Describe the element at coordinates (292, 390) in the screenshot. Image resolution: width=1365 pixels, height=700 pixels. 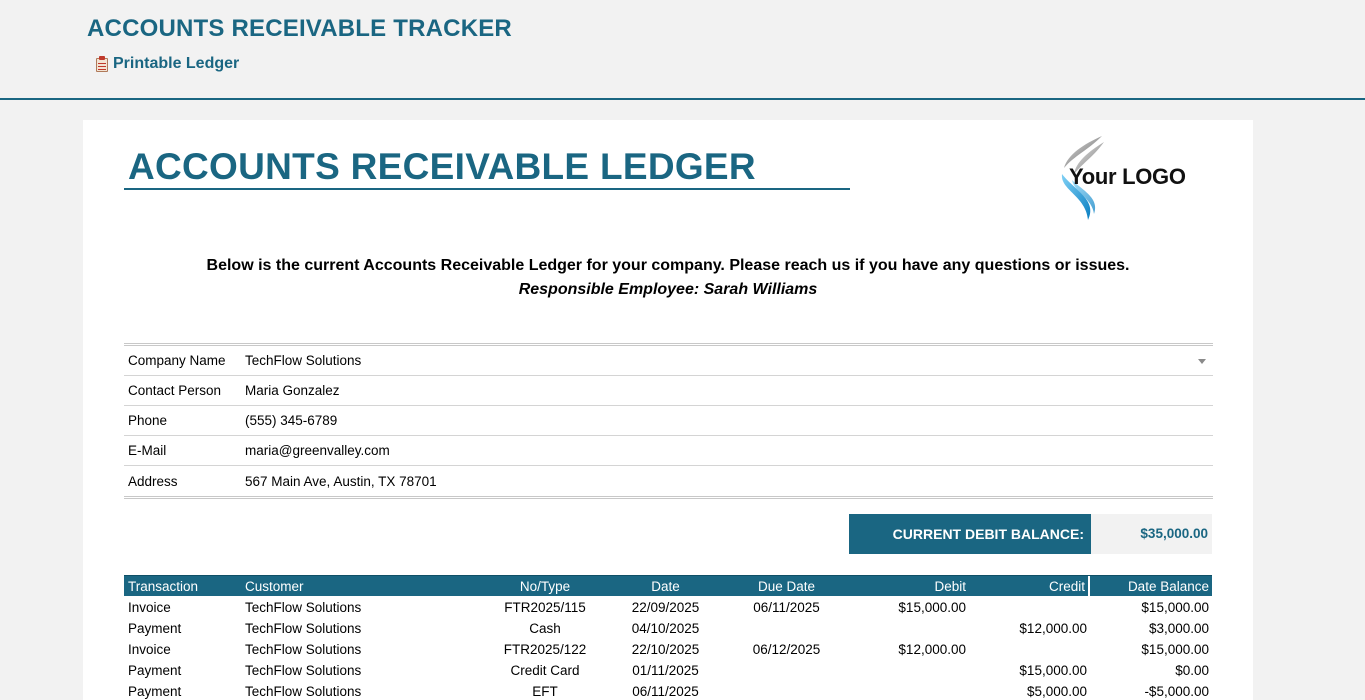
I see `info-value: Maria Gonzalez` at that location.